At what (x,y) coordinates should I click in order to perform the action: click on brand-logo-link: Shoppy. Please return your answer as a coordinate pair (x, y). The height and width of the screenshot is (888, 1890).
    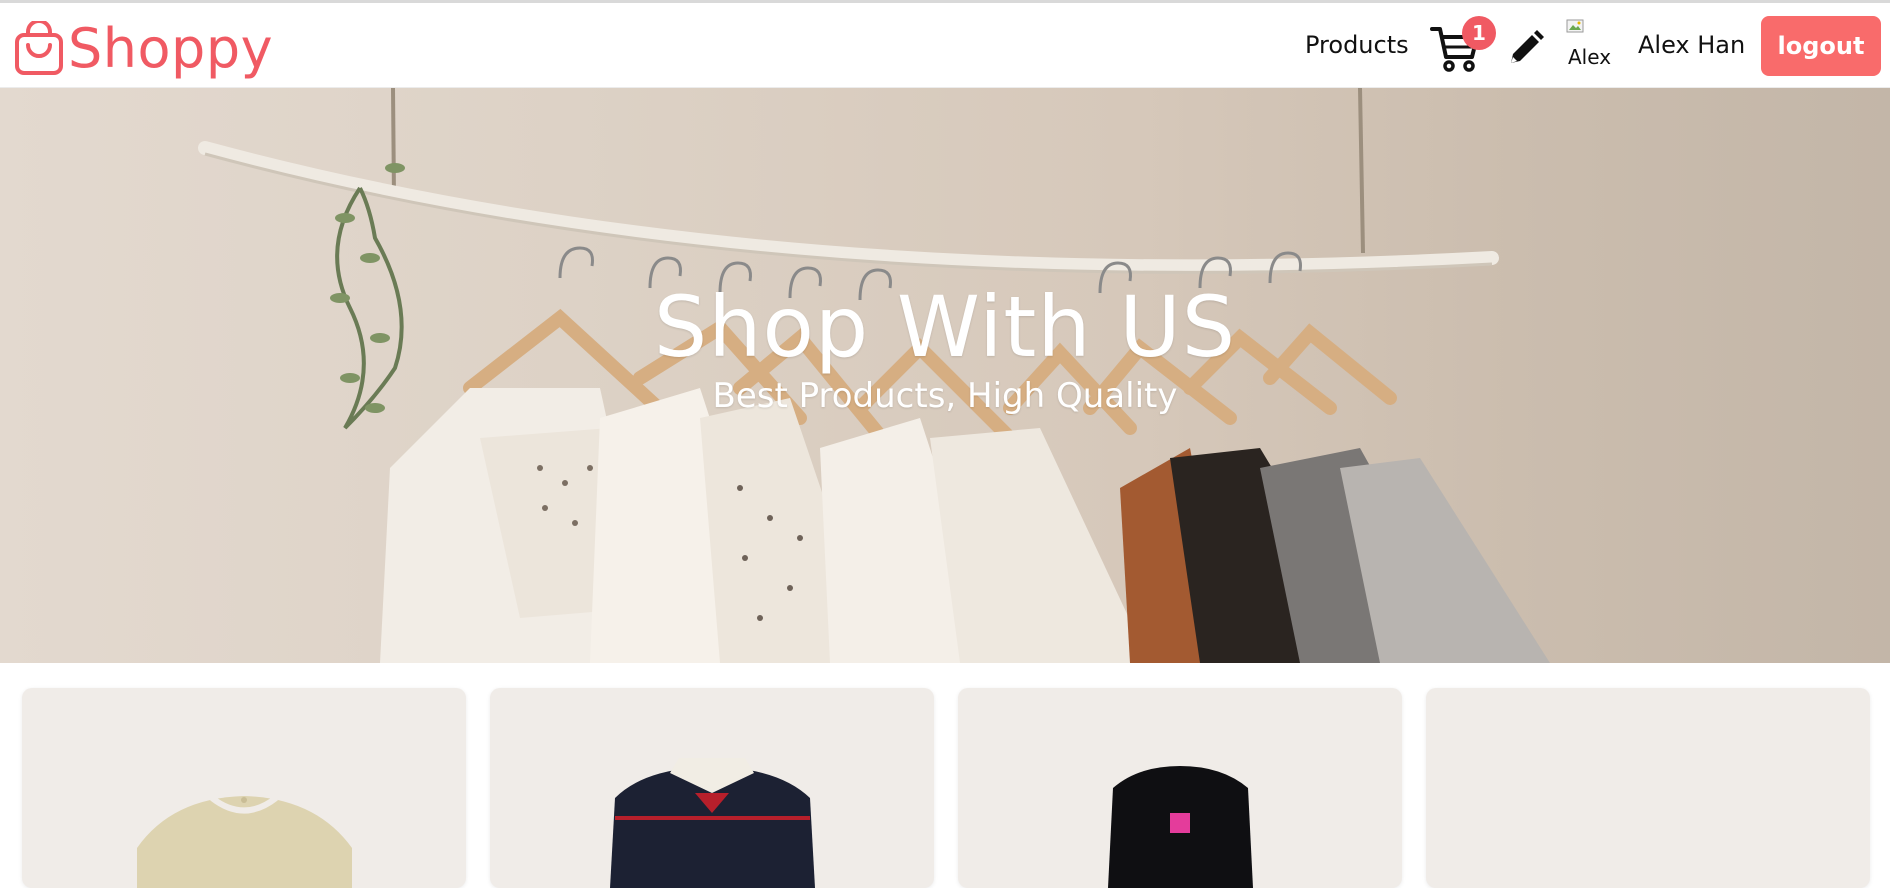
    Looking at the image, I should click on (143, 49).